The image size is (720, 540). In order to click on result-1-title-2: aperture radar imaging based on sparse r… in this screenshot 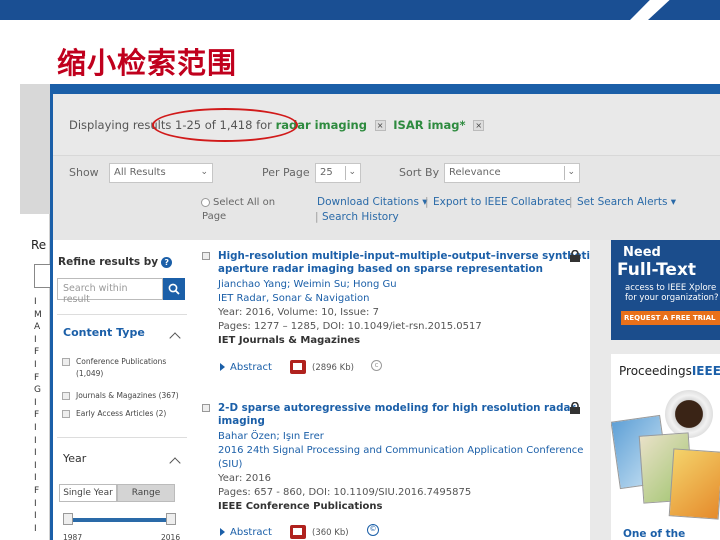, I will do `click(380, 269)`.